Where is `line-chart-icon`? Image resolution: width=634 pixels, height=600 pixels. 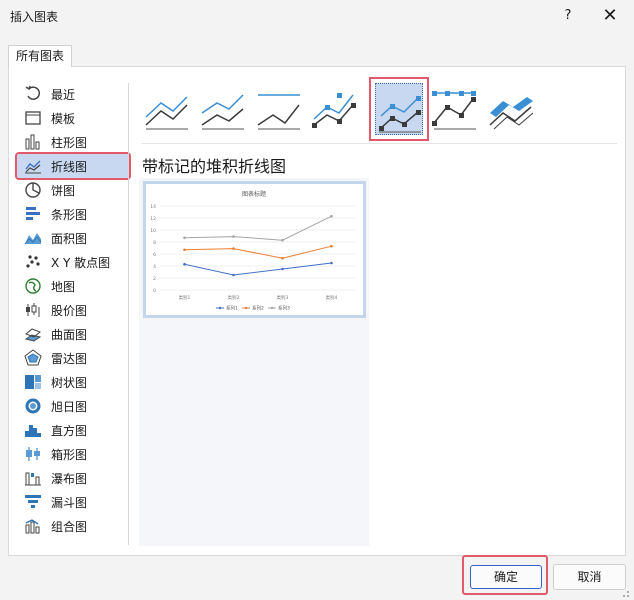
line-chart-icon is located at coordinates (33, 166).